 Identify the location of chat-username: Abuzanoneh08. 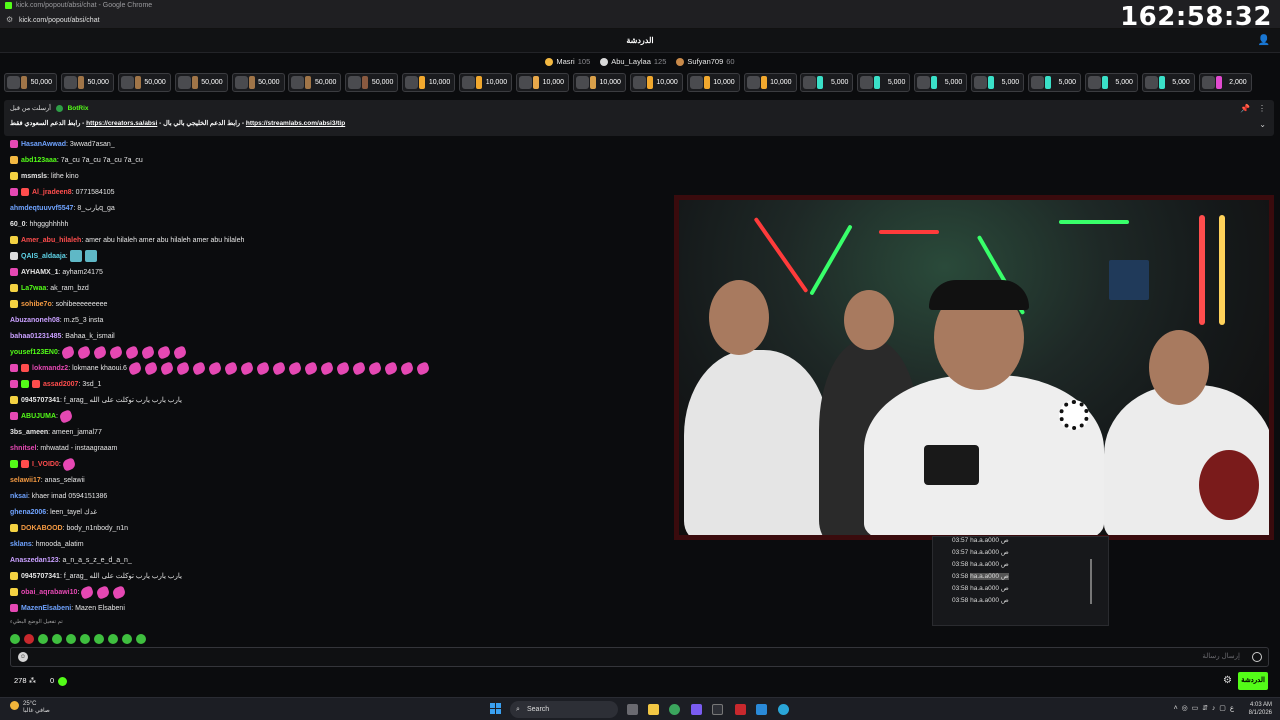
(35, 320).